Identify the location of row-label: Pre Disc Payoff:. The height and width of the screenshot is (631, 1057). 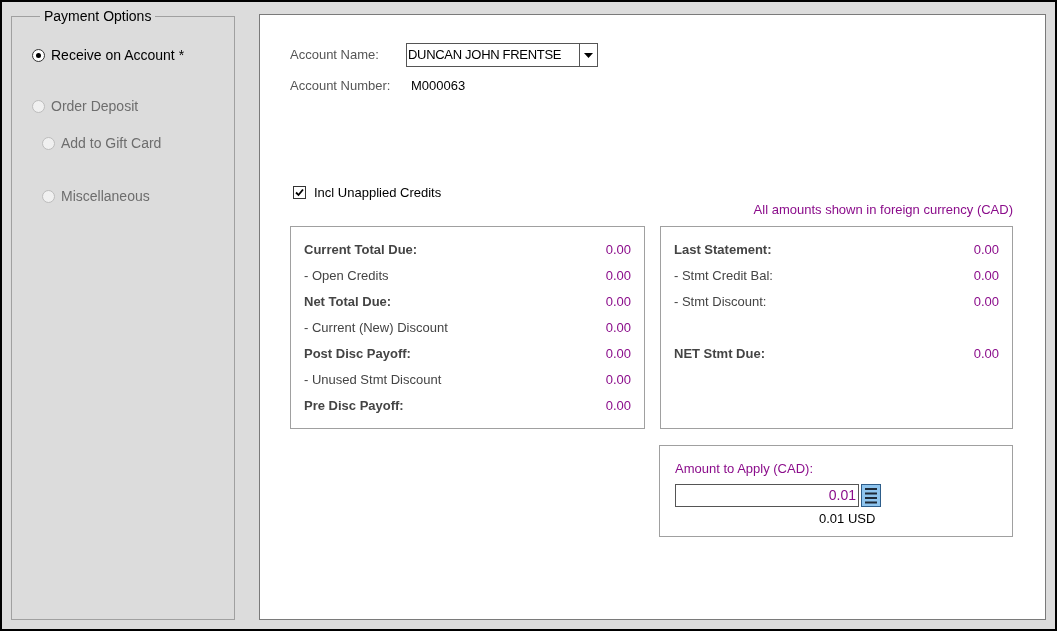
(354, 405).